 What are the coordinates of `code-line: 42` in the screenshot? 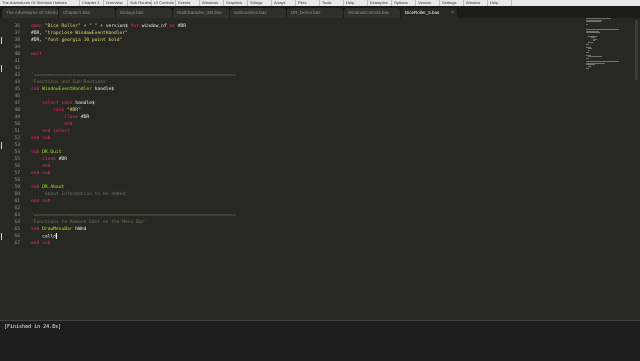 It's located at (290, 68).